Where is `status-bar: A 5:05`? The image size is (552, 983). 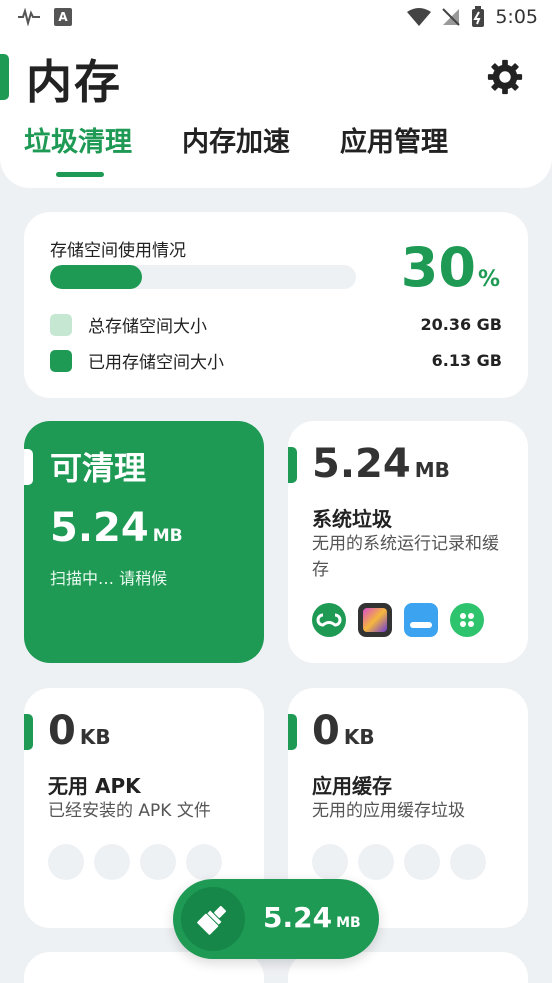
status-bar: A 5:05 is located at coordinates (276, 19).